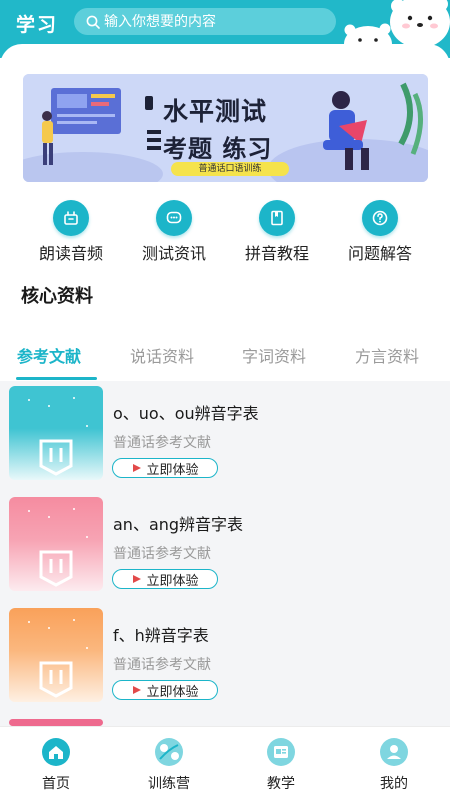  Describe the element at coordinates (215, 111) in the screenshot. I see `banner-title: 水平测试` at that location.